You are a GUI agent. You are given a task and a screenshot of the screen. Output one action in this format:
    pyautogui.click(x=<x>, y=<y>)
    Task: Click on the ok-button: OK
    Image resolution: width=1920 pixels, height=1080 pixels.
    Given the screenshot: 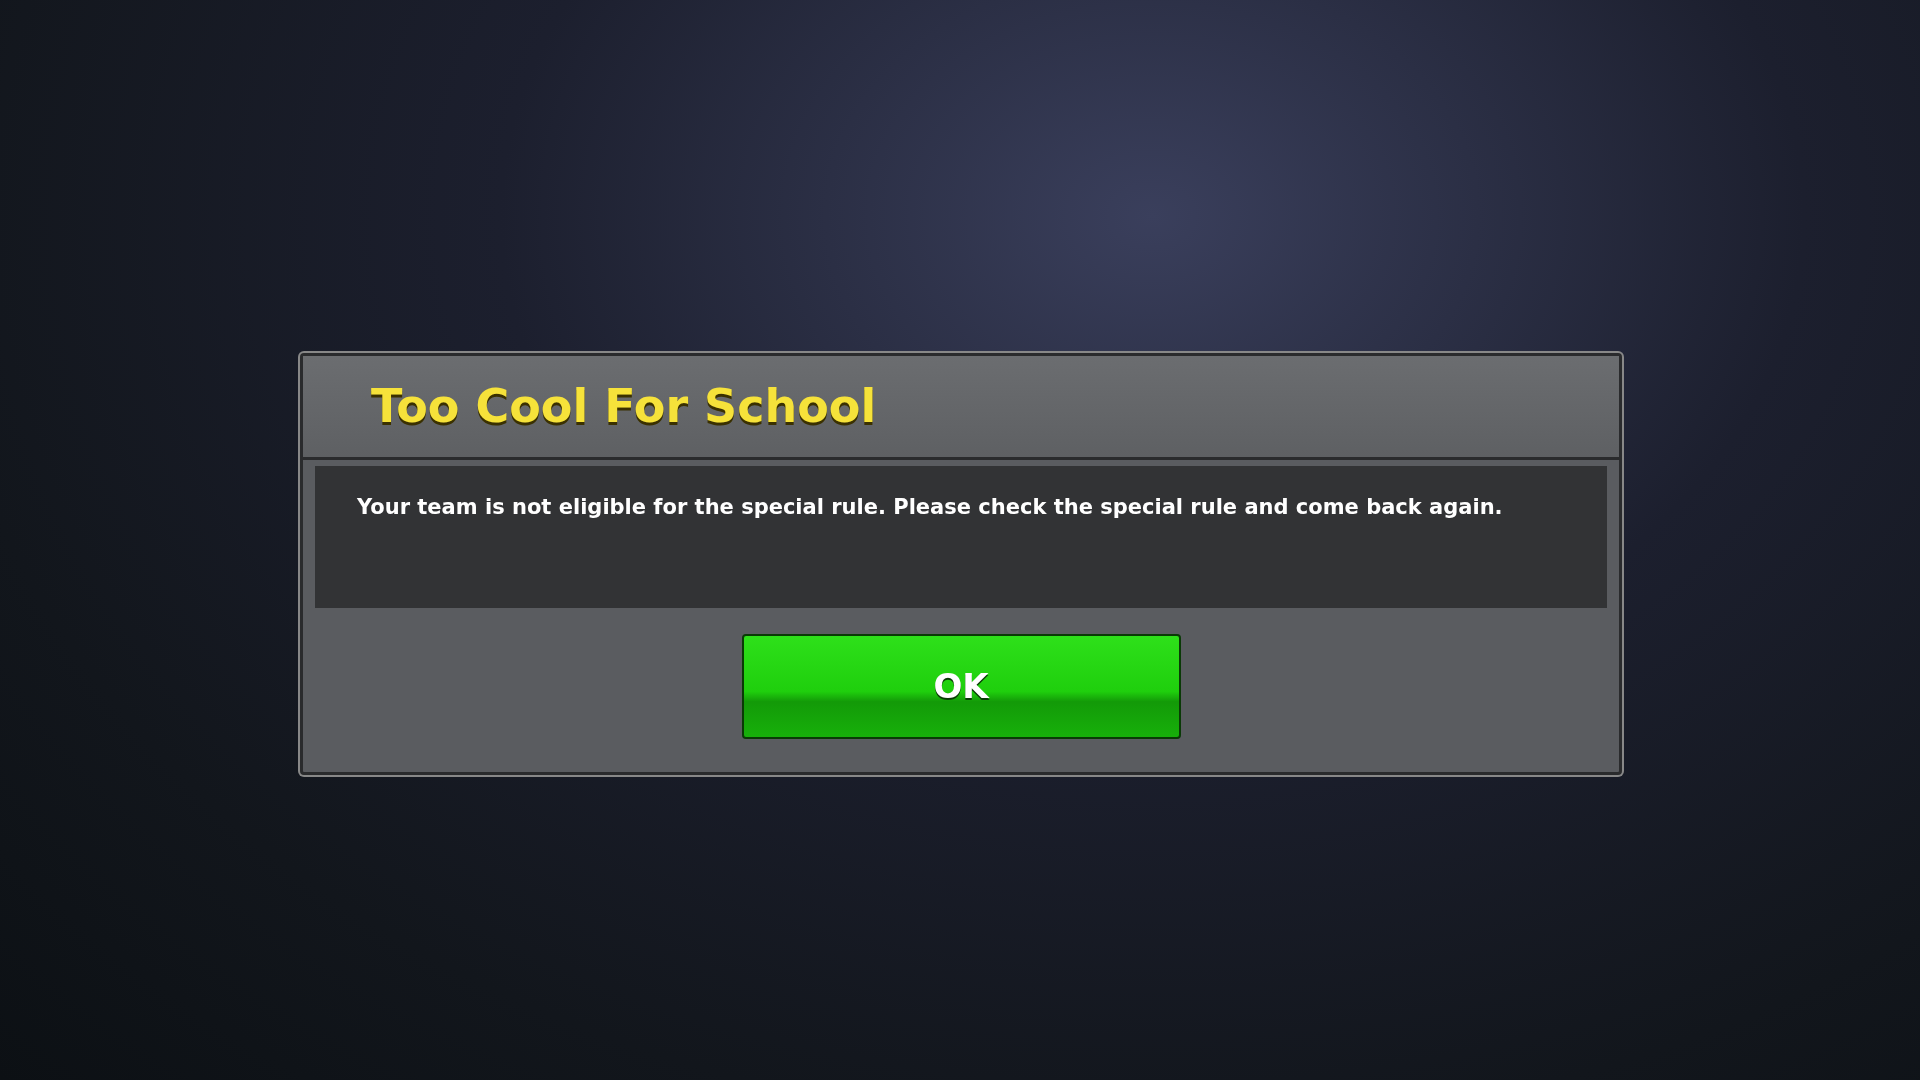 What is the action you would take?
    pyautogui.click(x=961, y=686)
    